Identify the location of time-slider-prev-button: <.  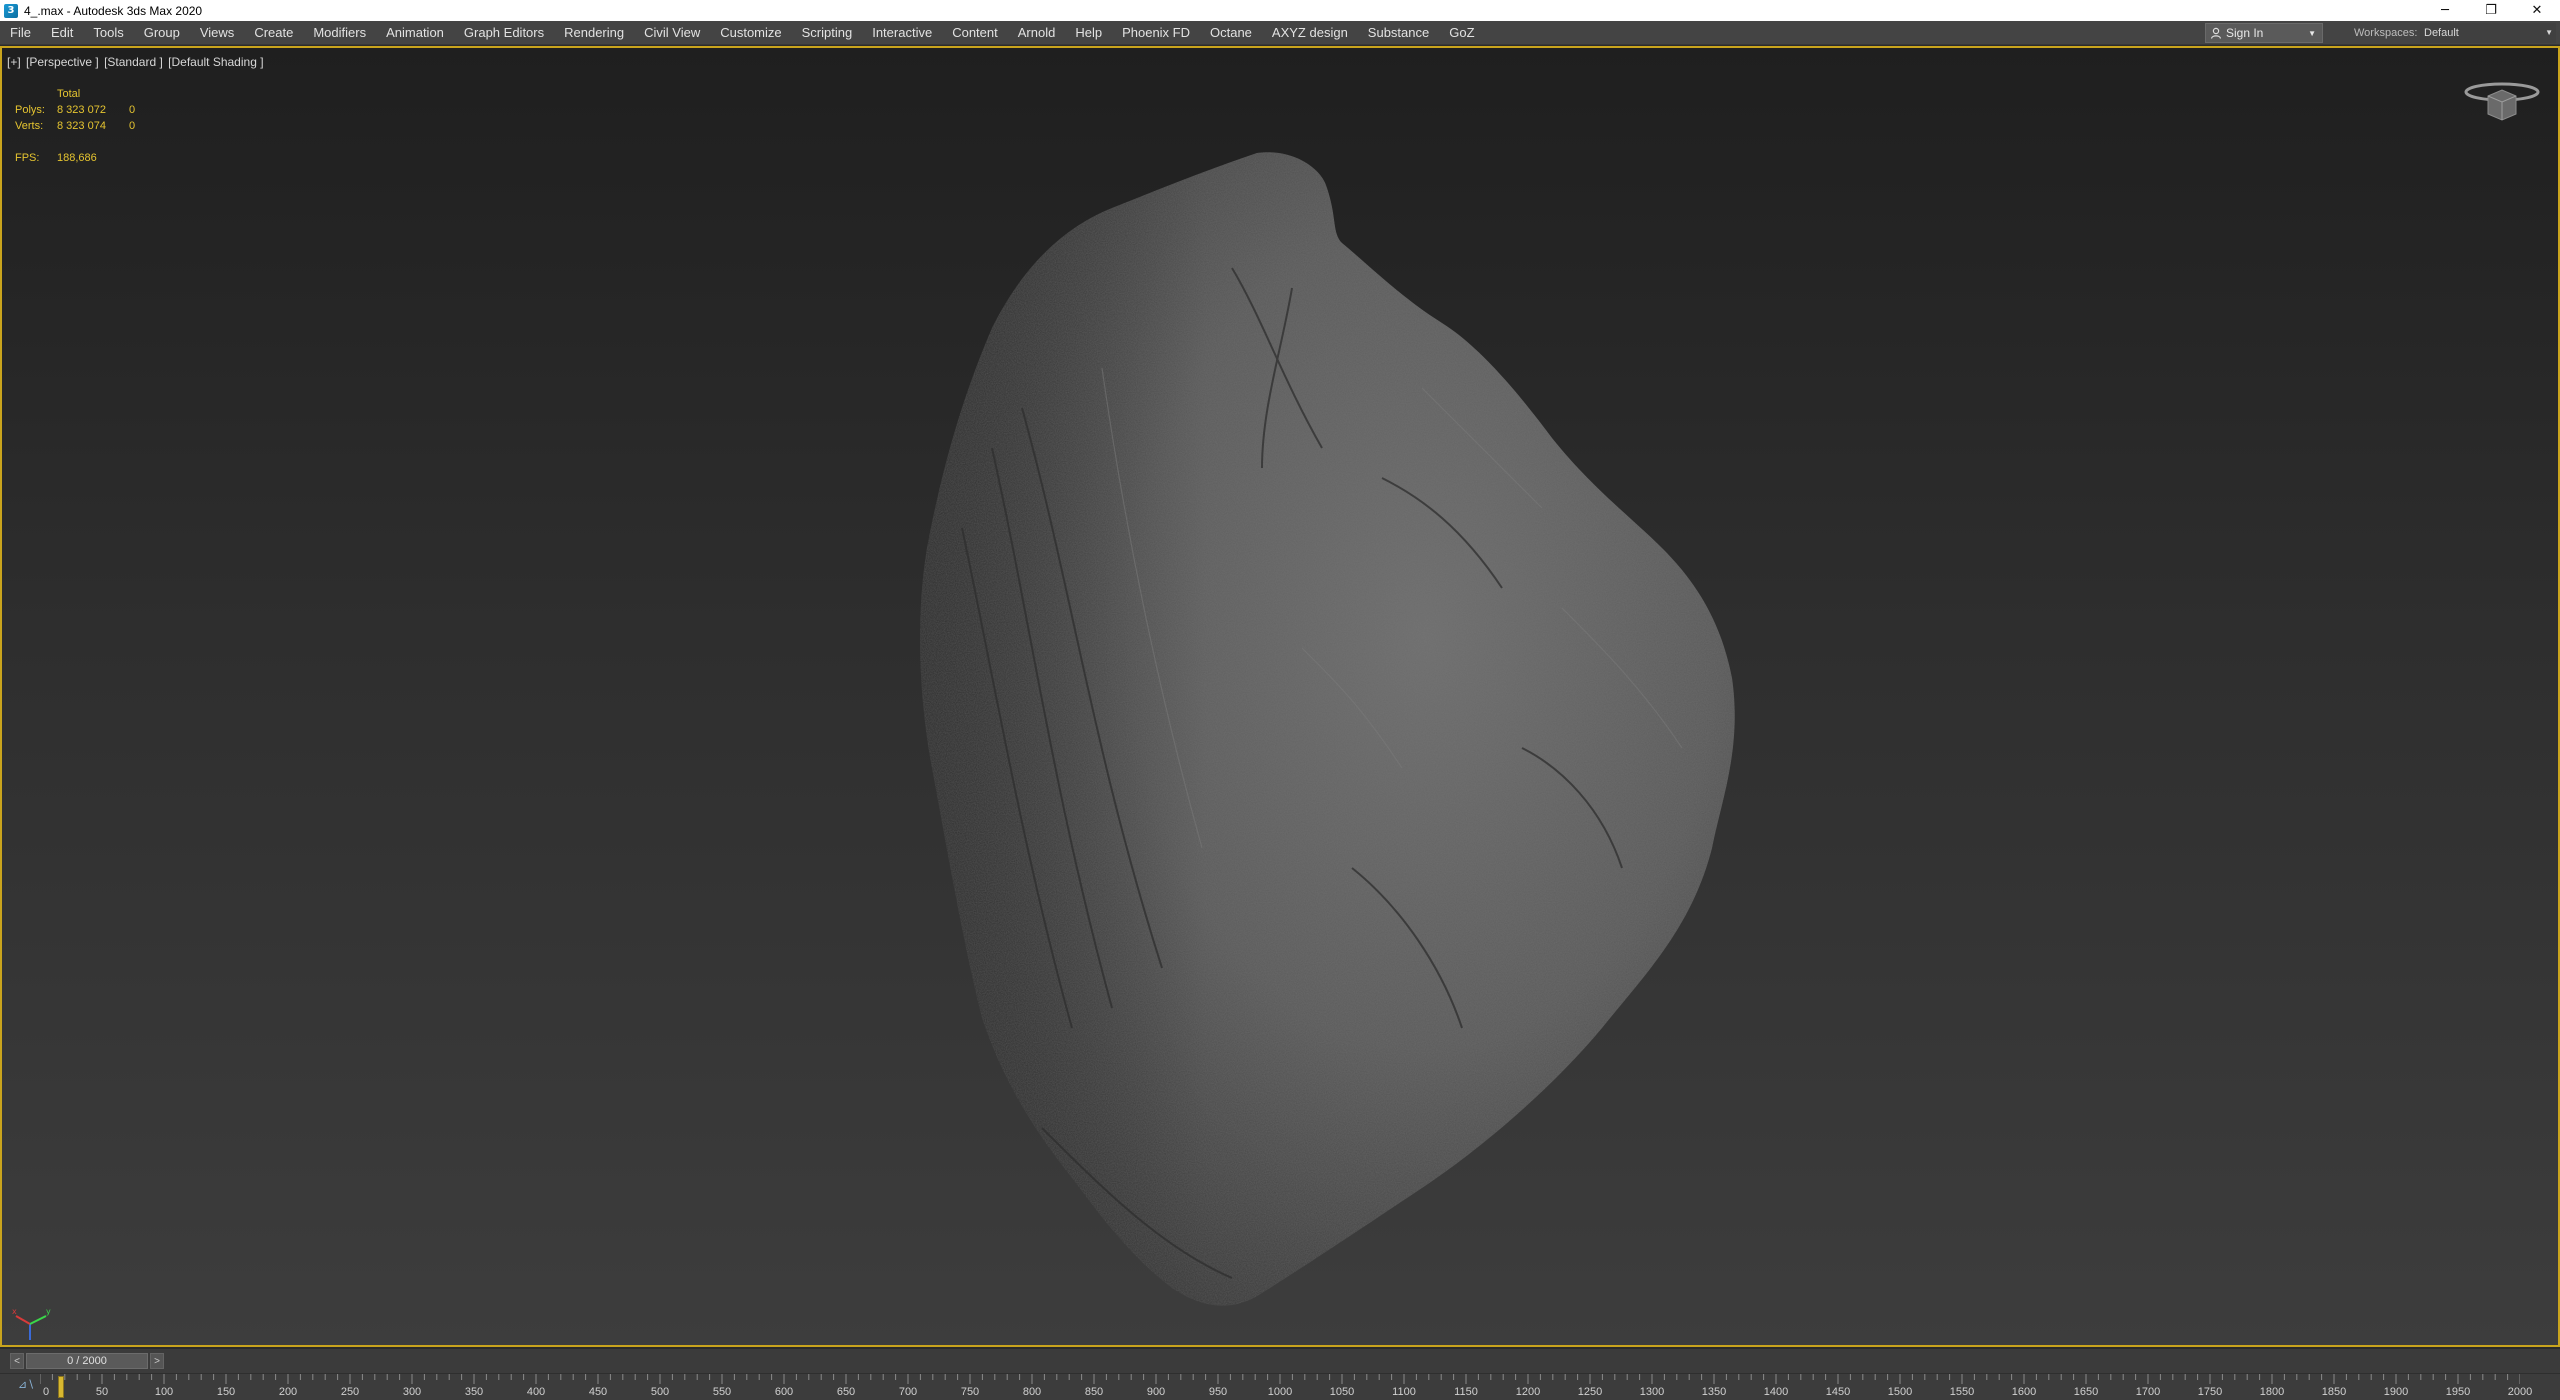
(17, 1361).